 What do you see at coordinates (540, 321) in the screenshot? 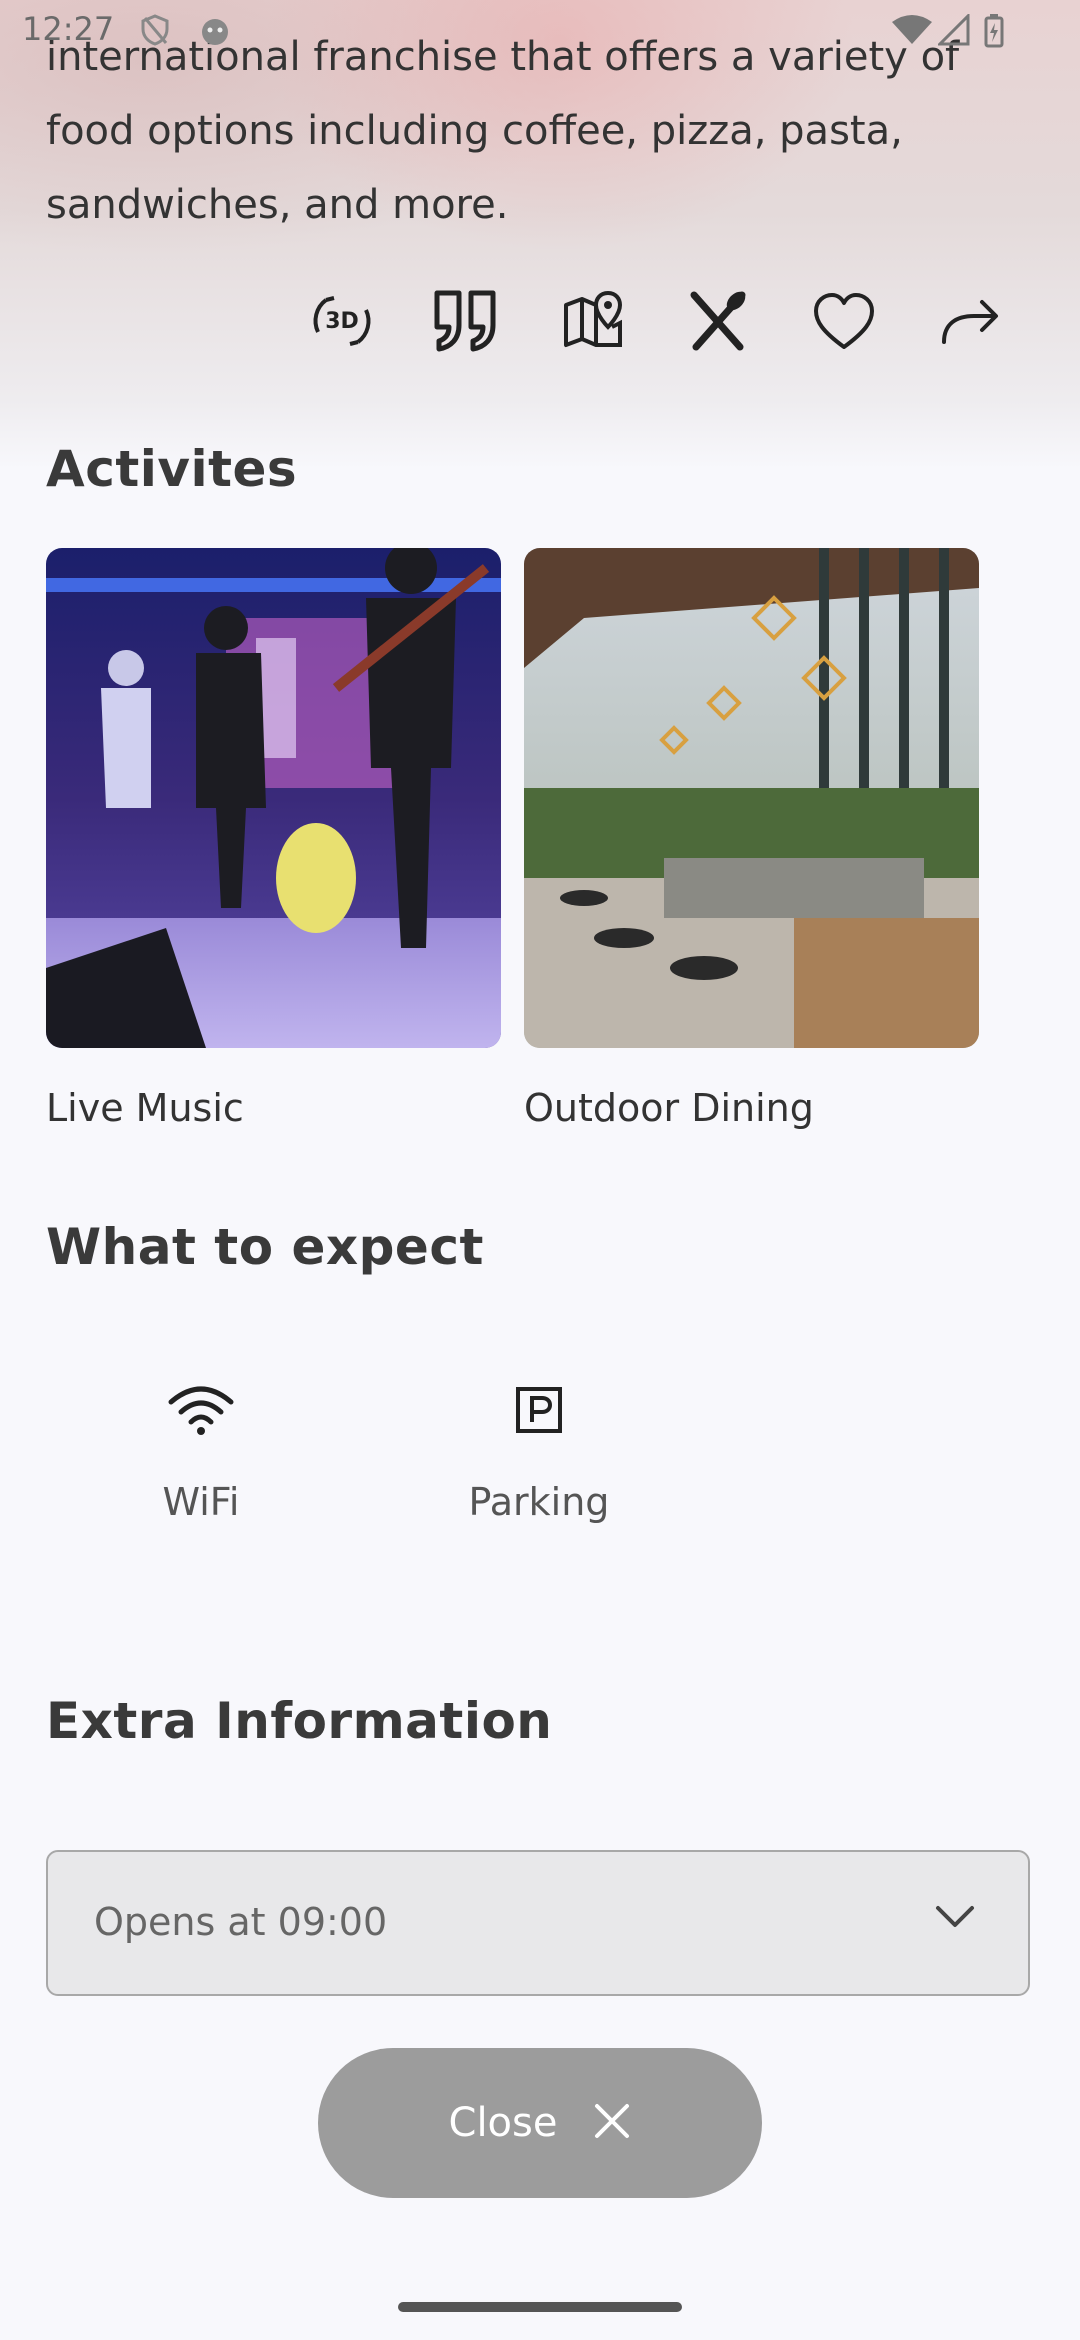
I see `action-bar: 3D` at bounding box center [540, 321].